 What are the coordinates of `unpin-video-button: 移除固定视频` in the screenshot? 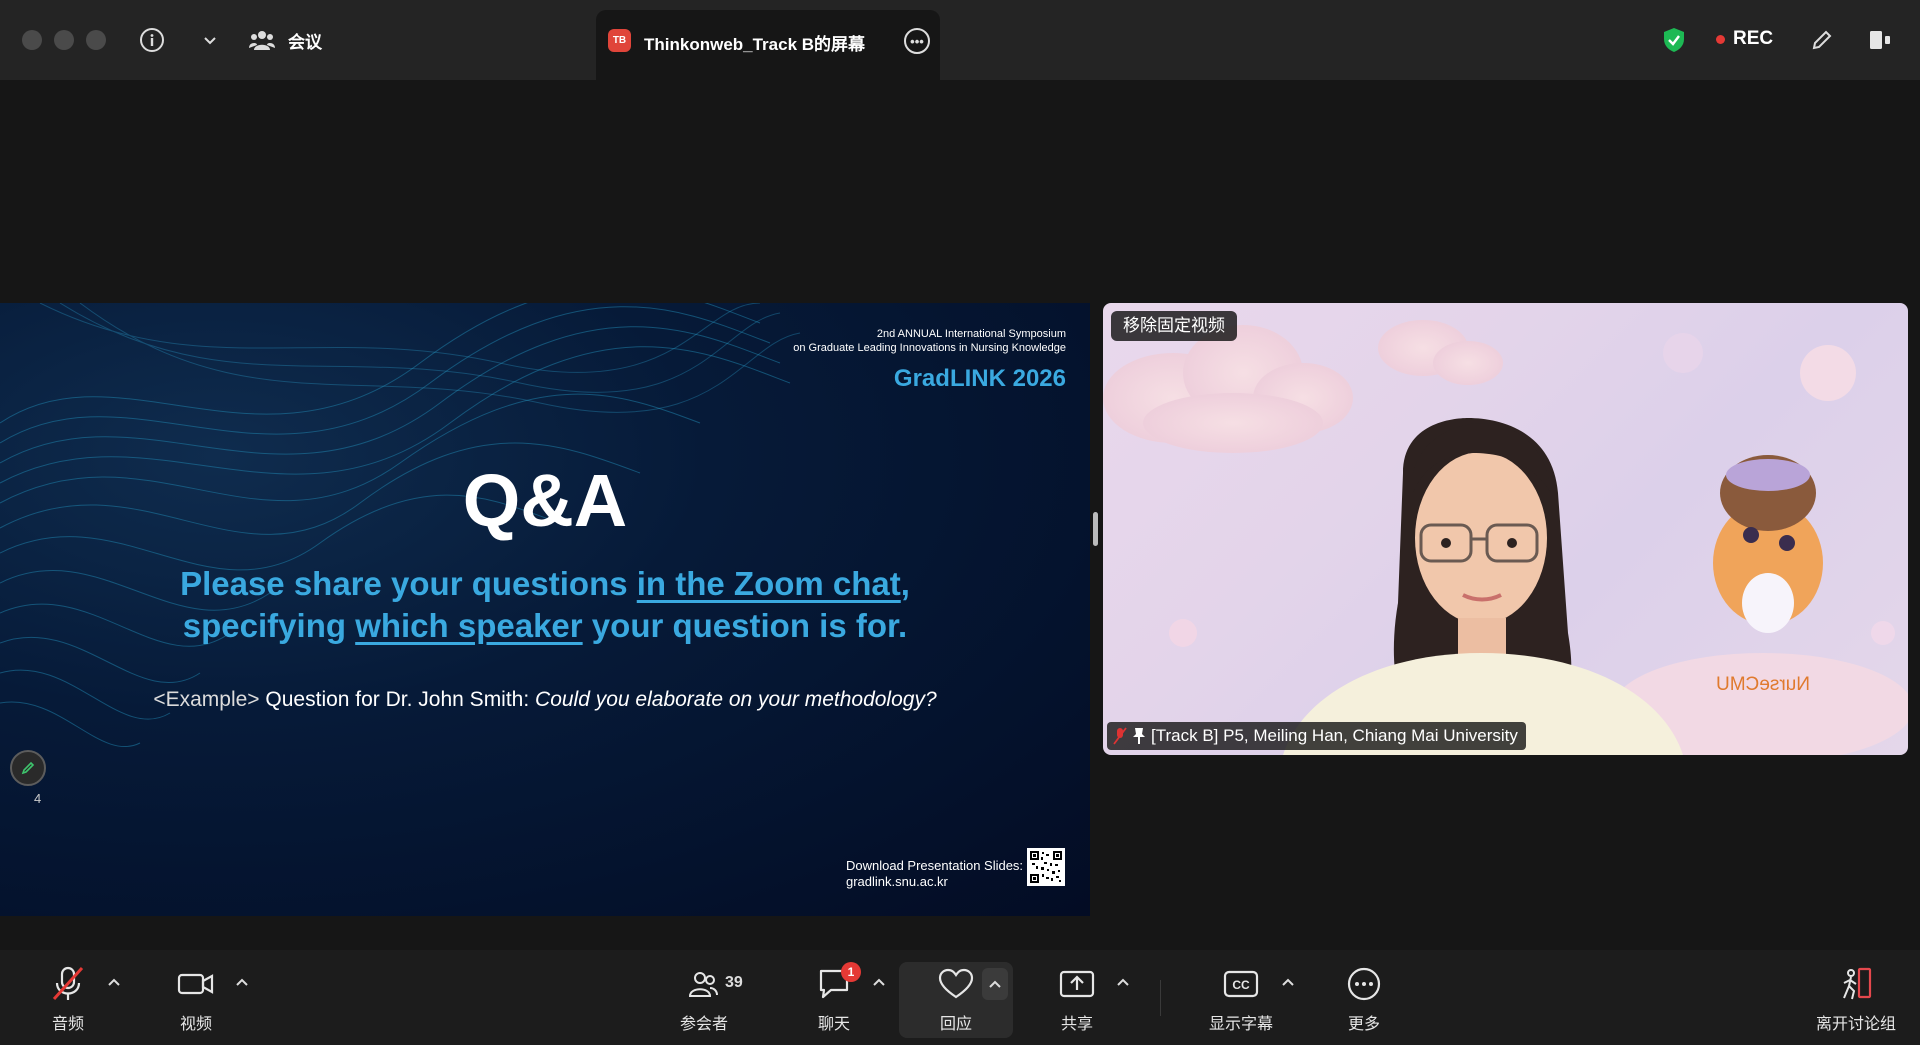 It's located at (1174, 326).